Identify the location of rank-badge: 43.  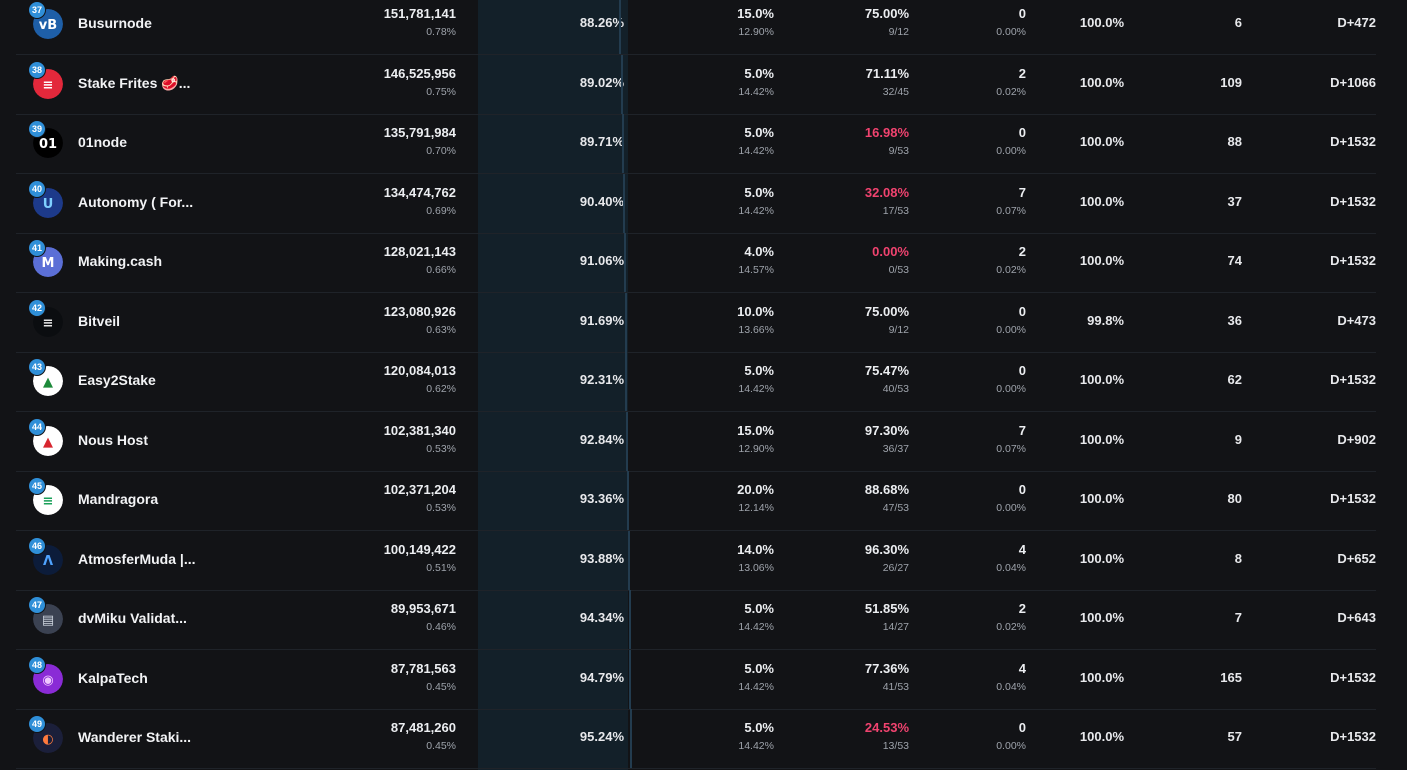
(37, 367).